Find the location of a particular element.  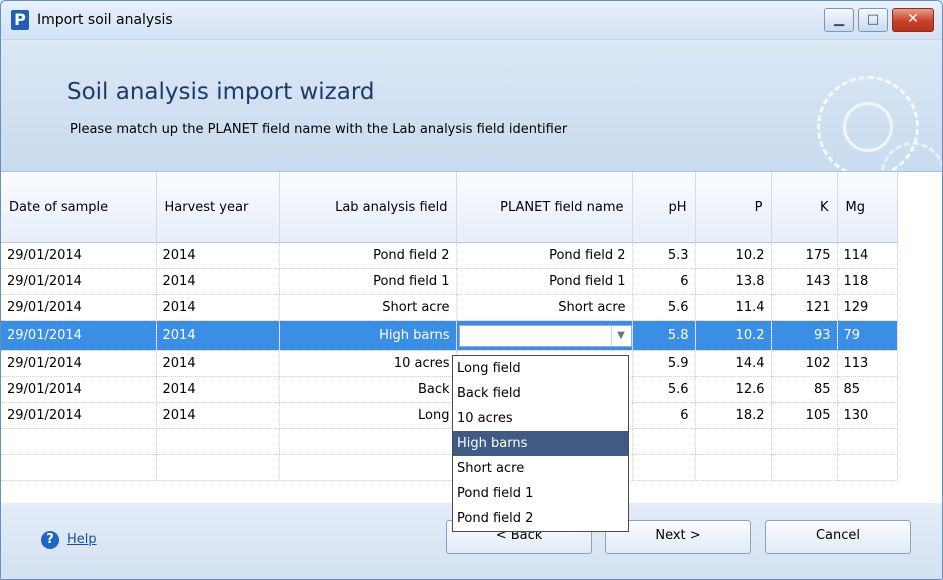

p-cell: 13.8 is located at coordinates (733, 281).